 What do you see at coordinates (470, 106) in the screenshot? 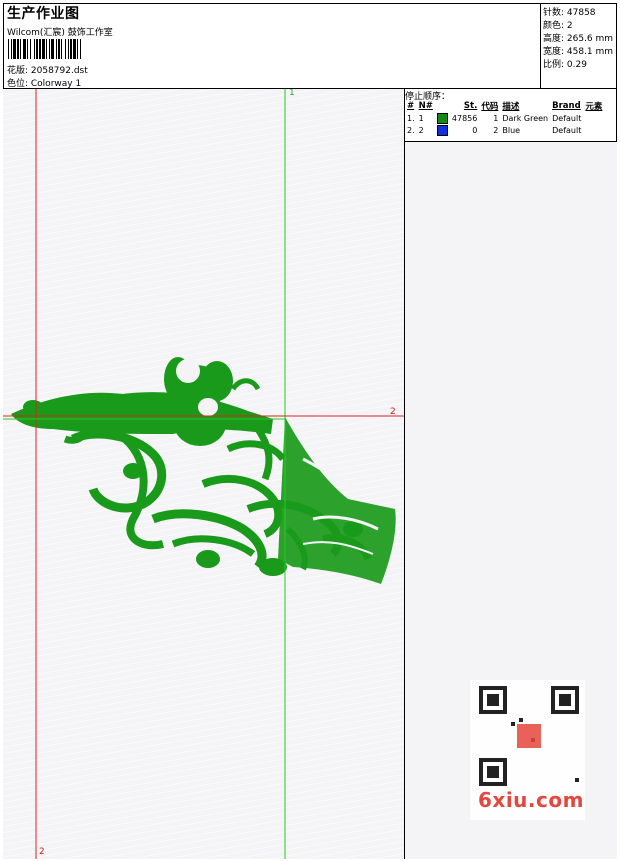
I see `col-header-stitches: St.` at bounding box center [470, 106].